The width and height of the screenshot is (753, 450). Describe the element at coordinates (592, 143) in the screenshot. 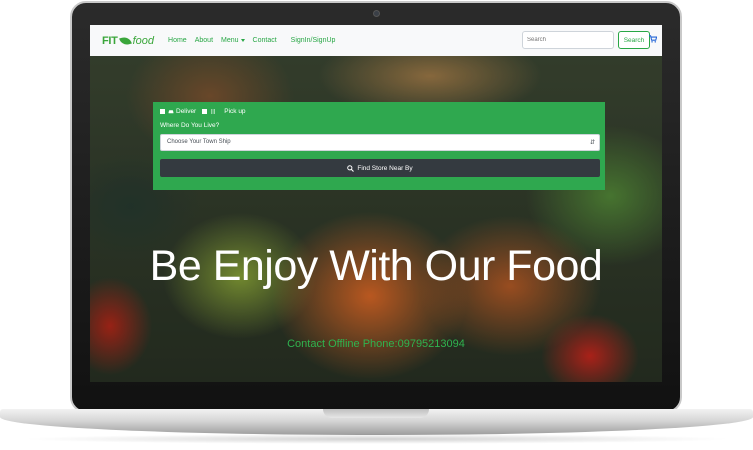

I see `select-chevron-icon: ⇵` at that location.